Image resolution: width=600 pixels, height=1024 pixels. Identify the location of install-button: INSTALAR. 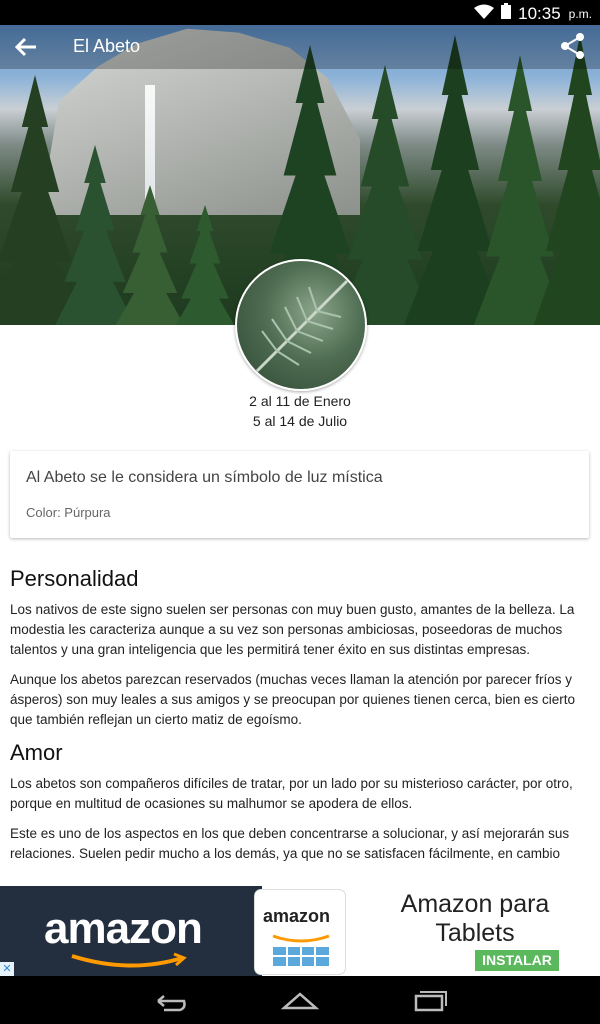
(517, 960).